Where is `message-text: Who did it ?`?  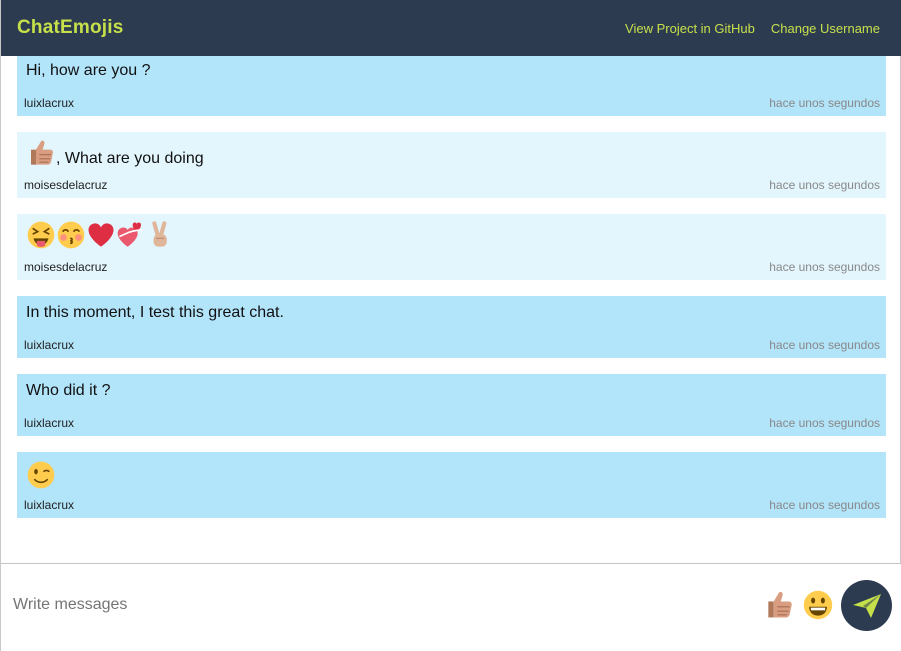
message-text: Who did it ? is located at coordinates (68, 391).